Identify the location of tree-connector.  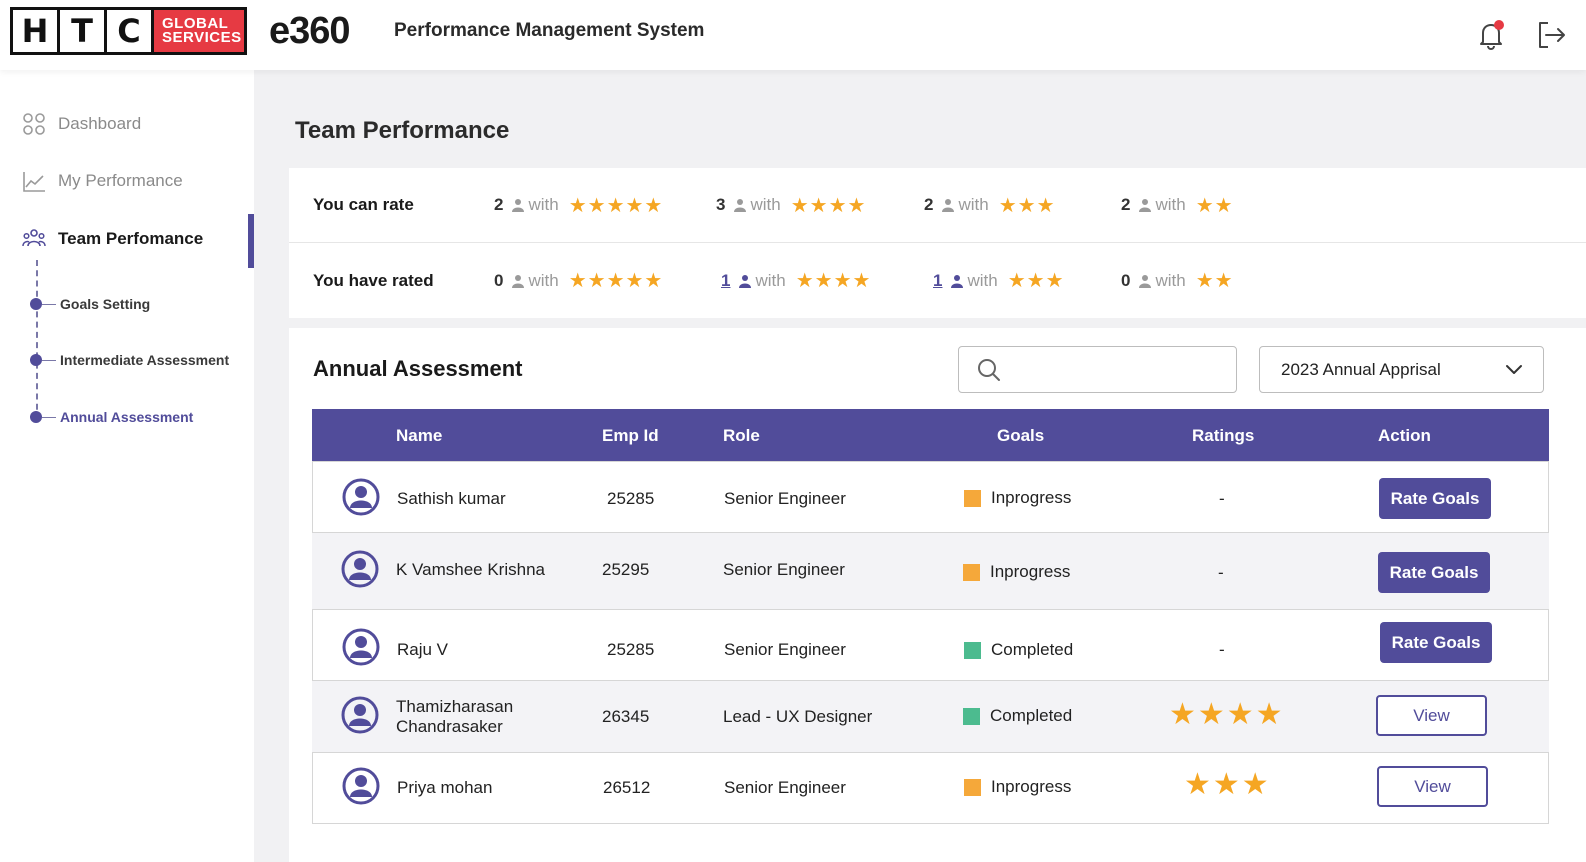
(37, 340).